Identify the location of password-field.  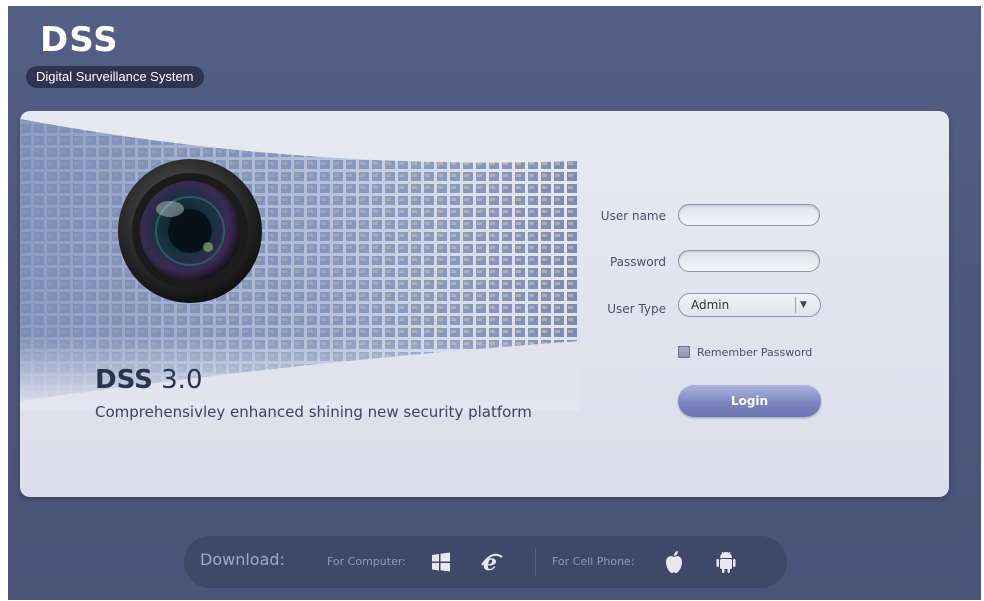
(749, 261).